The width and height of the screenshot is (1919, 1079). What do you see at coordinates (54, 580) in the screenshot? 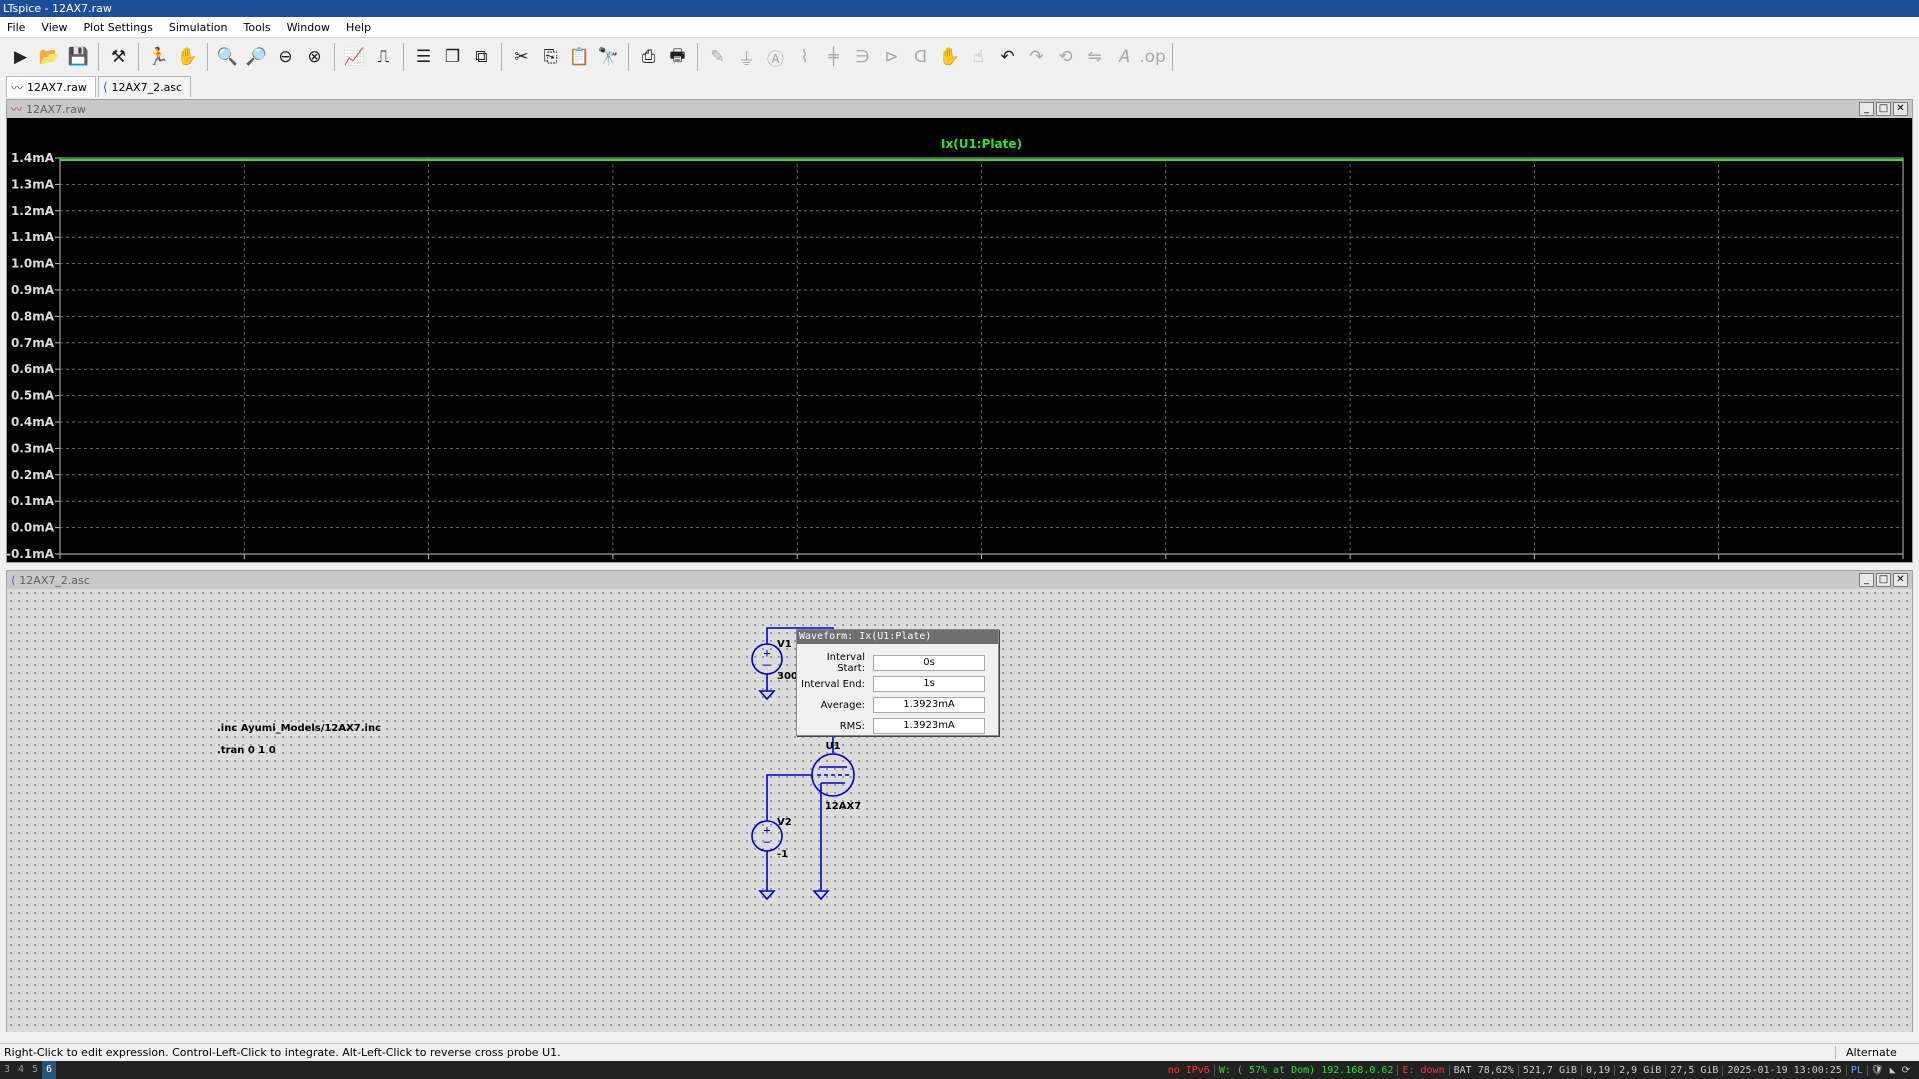
I see `schematic-window-title: 12AX7_2.asc` at bounding box center [54, 580].